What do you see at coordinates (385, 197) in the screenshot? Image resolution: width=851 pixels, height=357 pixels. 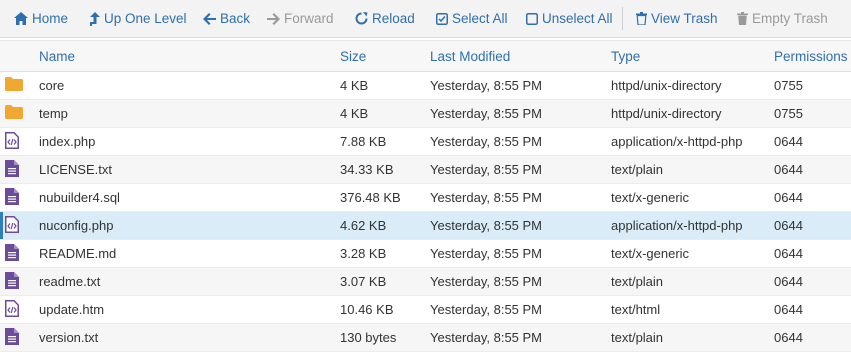 I see `file-size: 376.48 KB` at bounding box center [385, 197].